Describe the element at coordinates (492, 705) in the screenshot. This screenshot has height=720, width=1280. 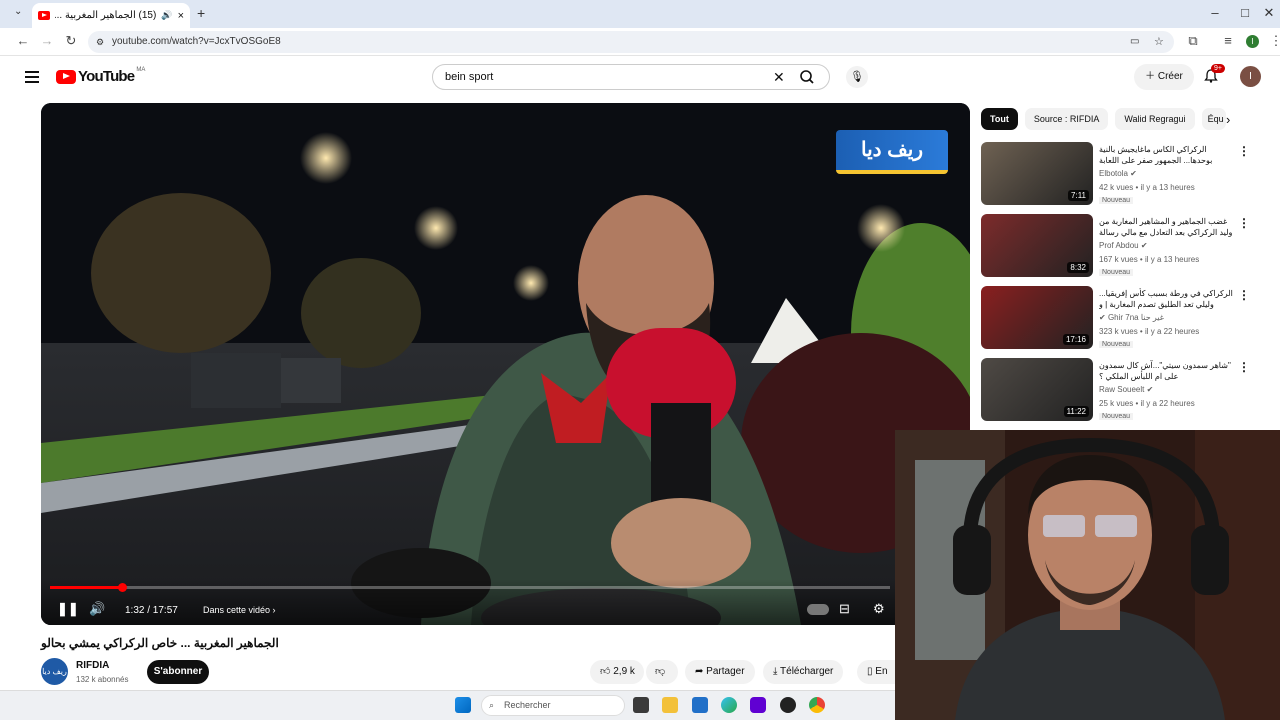
I see `taskbar-search-icon: ⌕` at that location.